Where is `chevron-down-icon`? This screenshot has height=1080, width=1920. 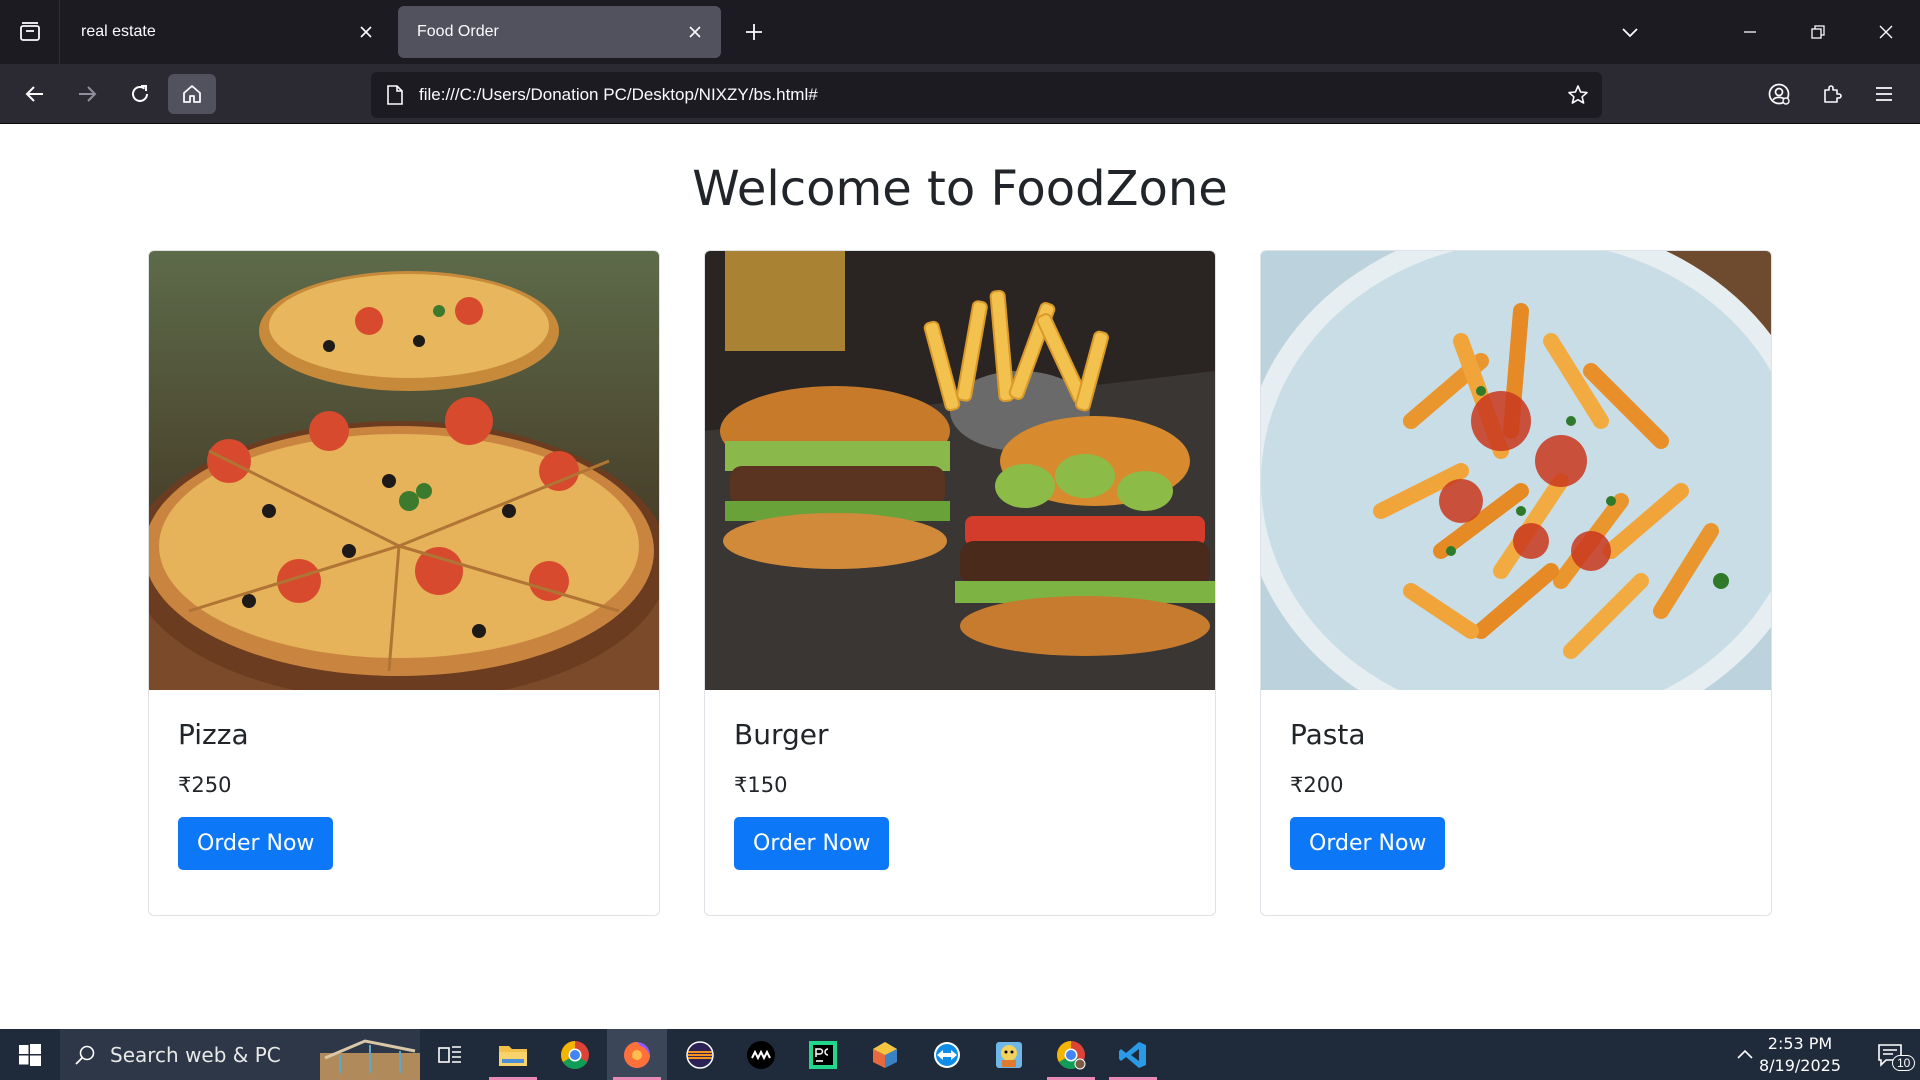
chevron-down-icon is located at coordinates (1630, 33).